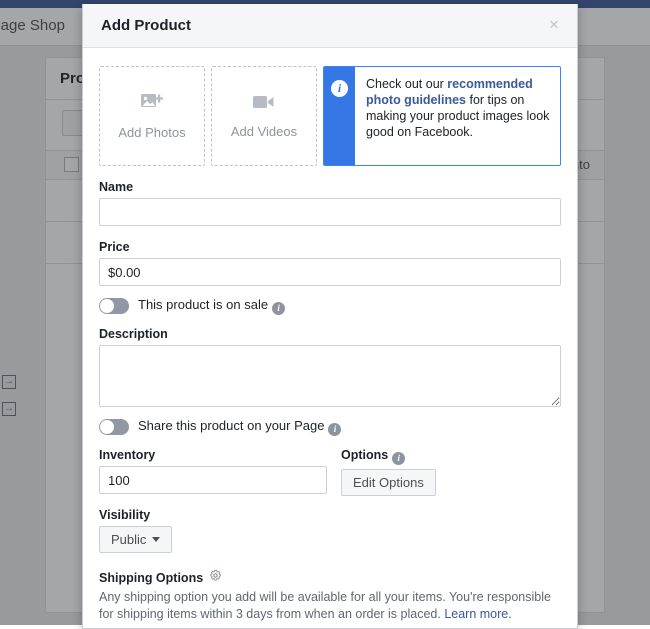  I want to click on info-text-before: Check out our, so click(406, 84).